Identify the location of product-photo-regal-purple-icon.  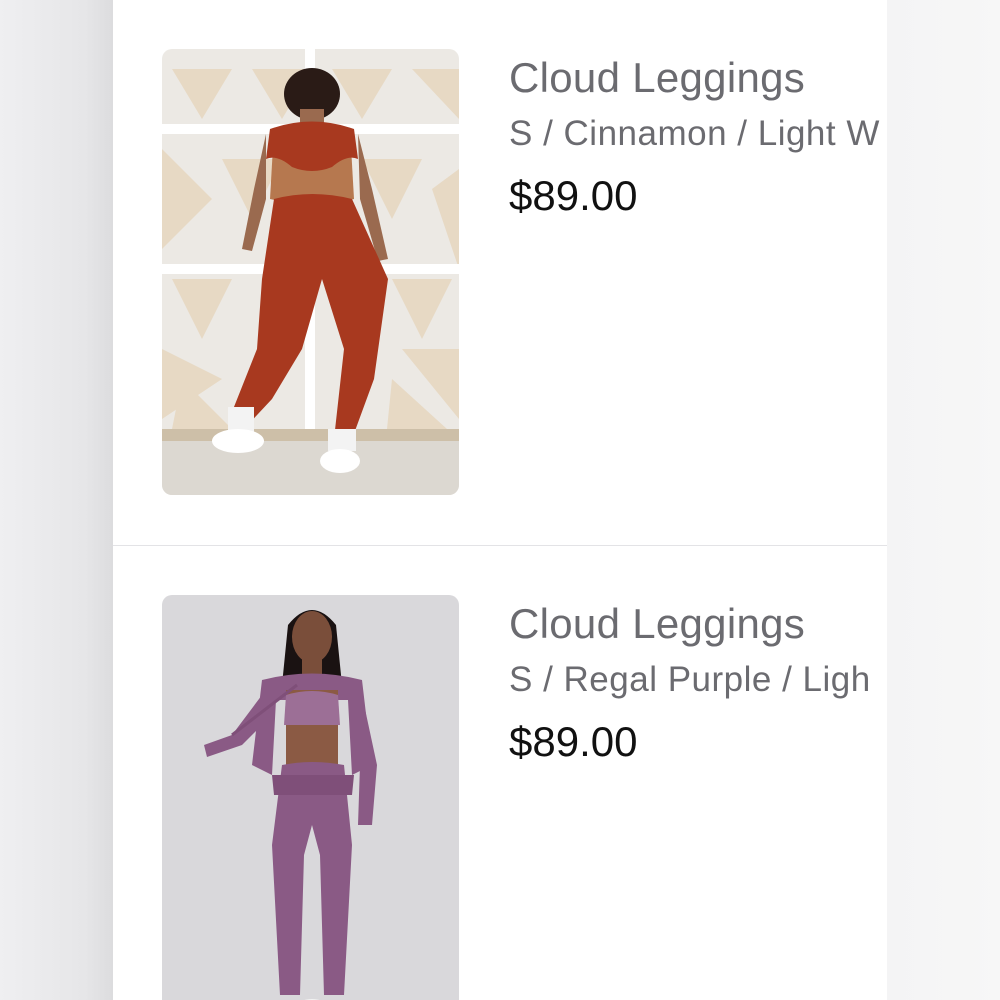
(310, 797).